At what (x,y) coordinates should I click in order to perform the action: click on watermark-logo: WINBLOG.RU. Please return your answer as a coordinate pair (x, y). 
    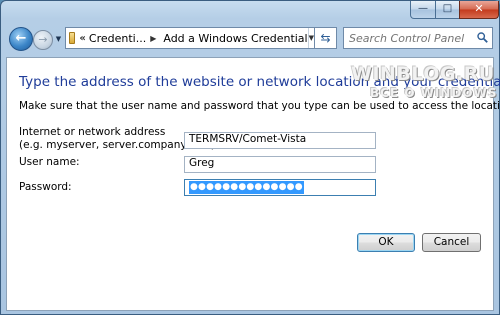
    Looking at the image, I should click on (423, 74).